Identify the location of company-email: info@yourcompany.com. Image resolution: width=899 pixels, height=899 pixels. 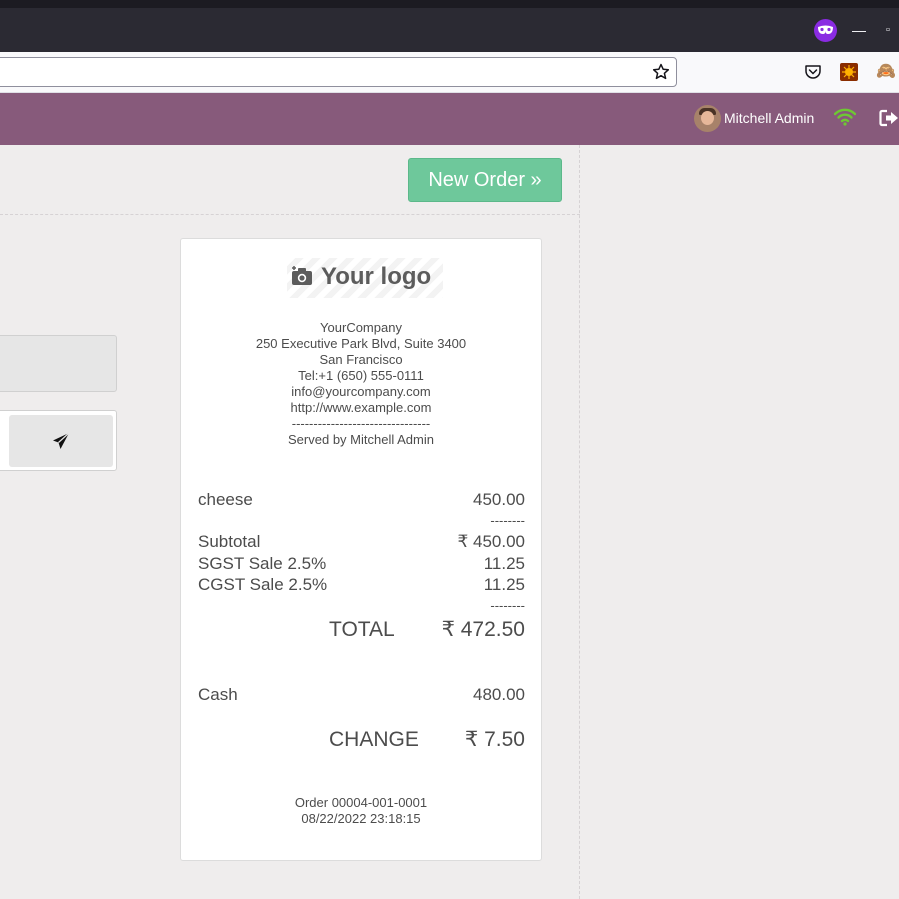
(361, 391).